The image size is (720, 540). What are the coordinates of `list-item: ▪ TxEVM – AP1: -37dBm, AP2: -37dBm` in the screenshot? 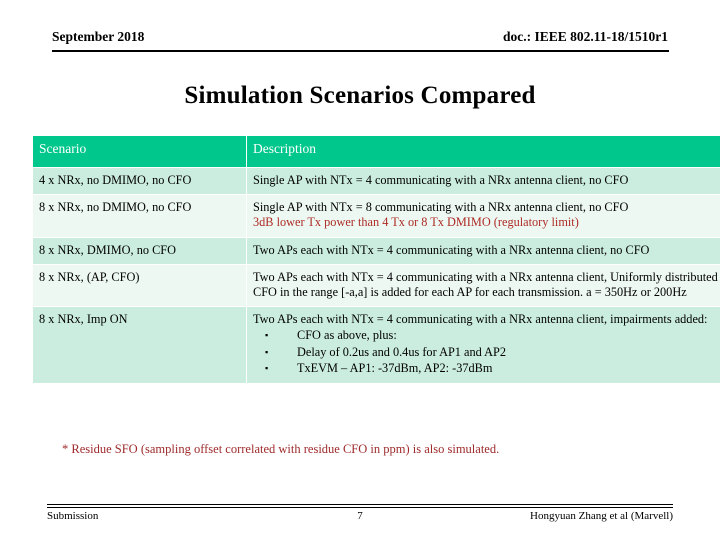 It's located at (489, 368).